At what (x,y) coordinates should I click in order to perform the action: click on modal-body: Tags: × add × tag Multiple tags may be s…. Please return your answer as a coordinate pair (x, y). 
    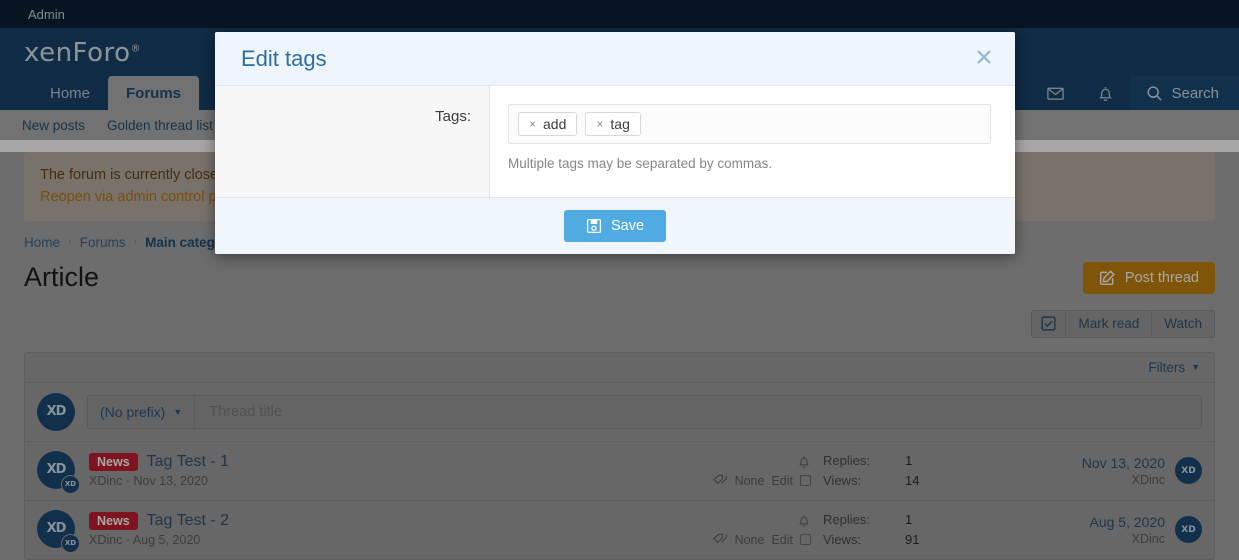
    Looking at the image, I should click on (615, 141).